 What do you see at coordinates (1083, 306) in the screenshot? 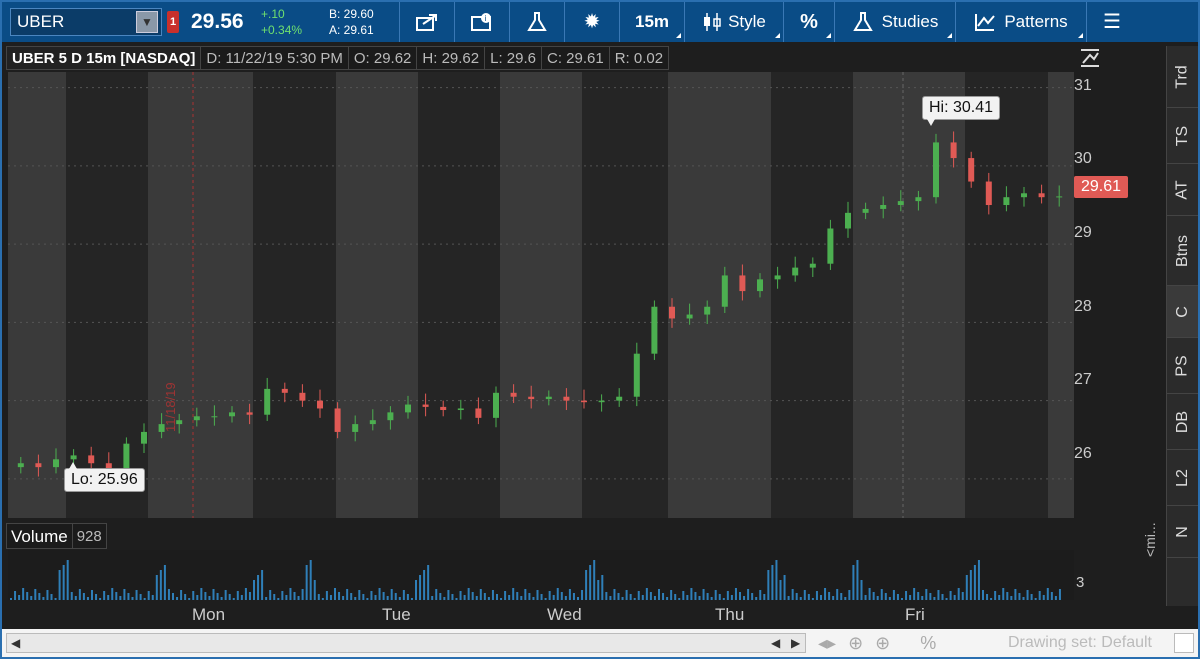
I see `y-tick-label: 28` at bounding box center [1083, 306].